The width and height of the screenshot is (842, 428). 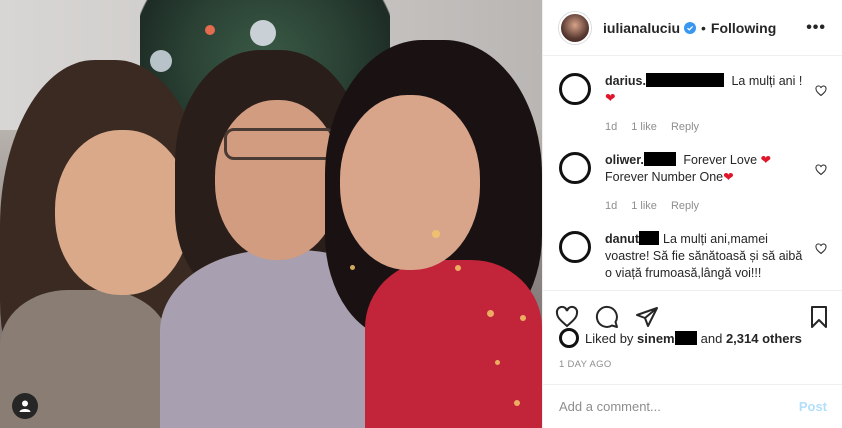 What do you see at coordinates (575, 27) in the screenshot?
I see `author-avatar` at bounding box center [575, 27].